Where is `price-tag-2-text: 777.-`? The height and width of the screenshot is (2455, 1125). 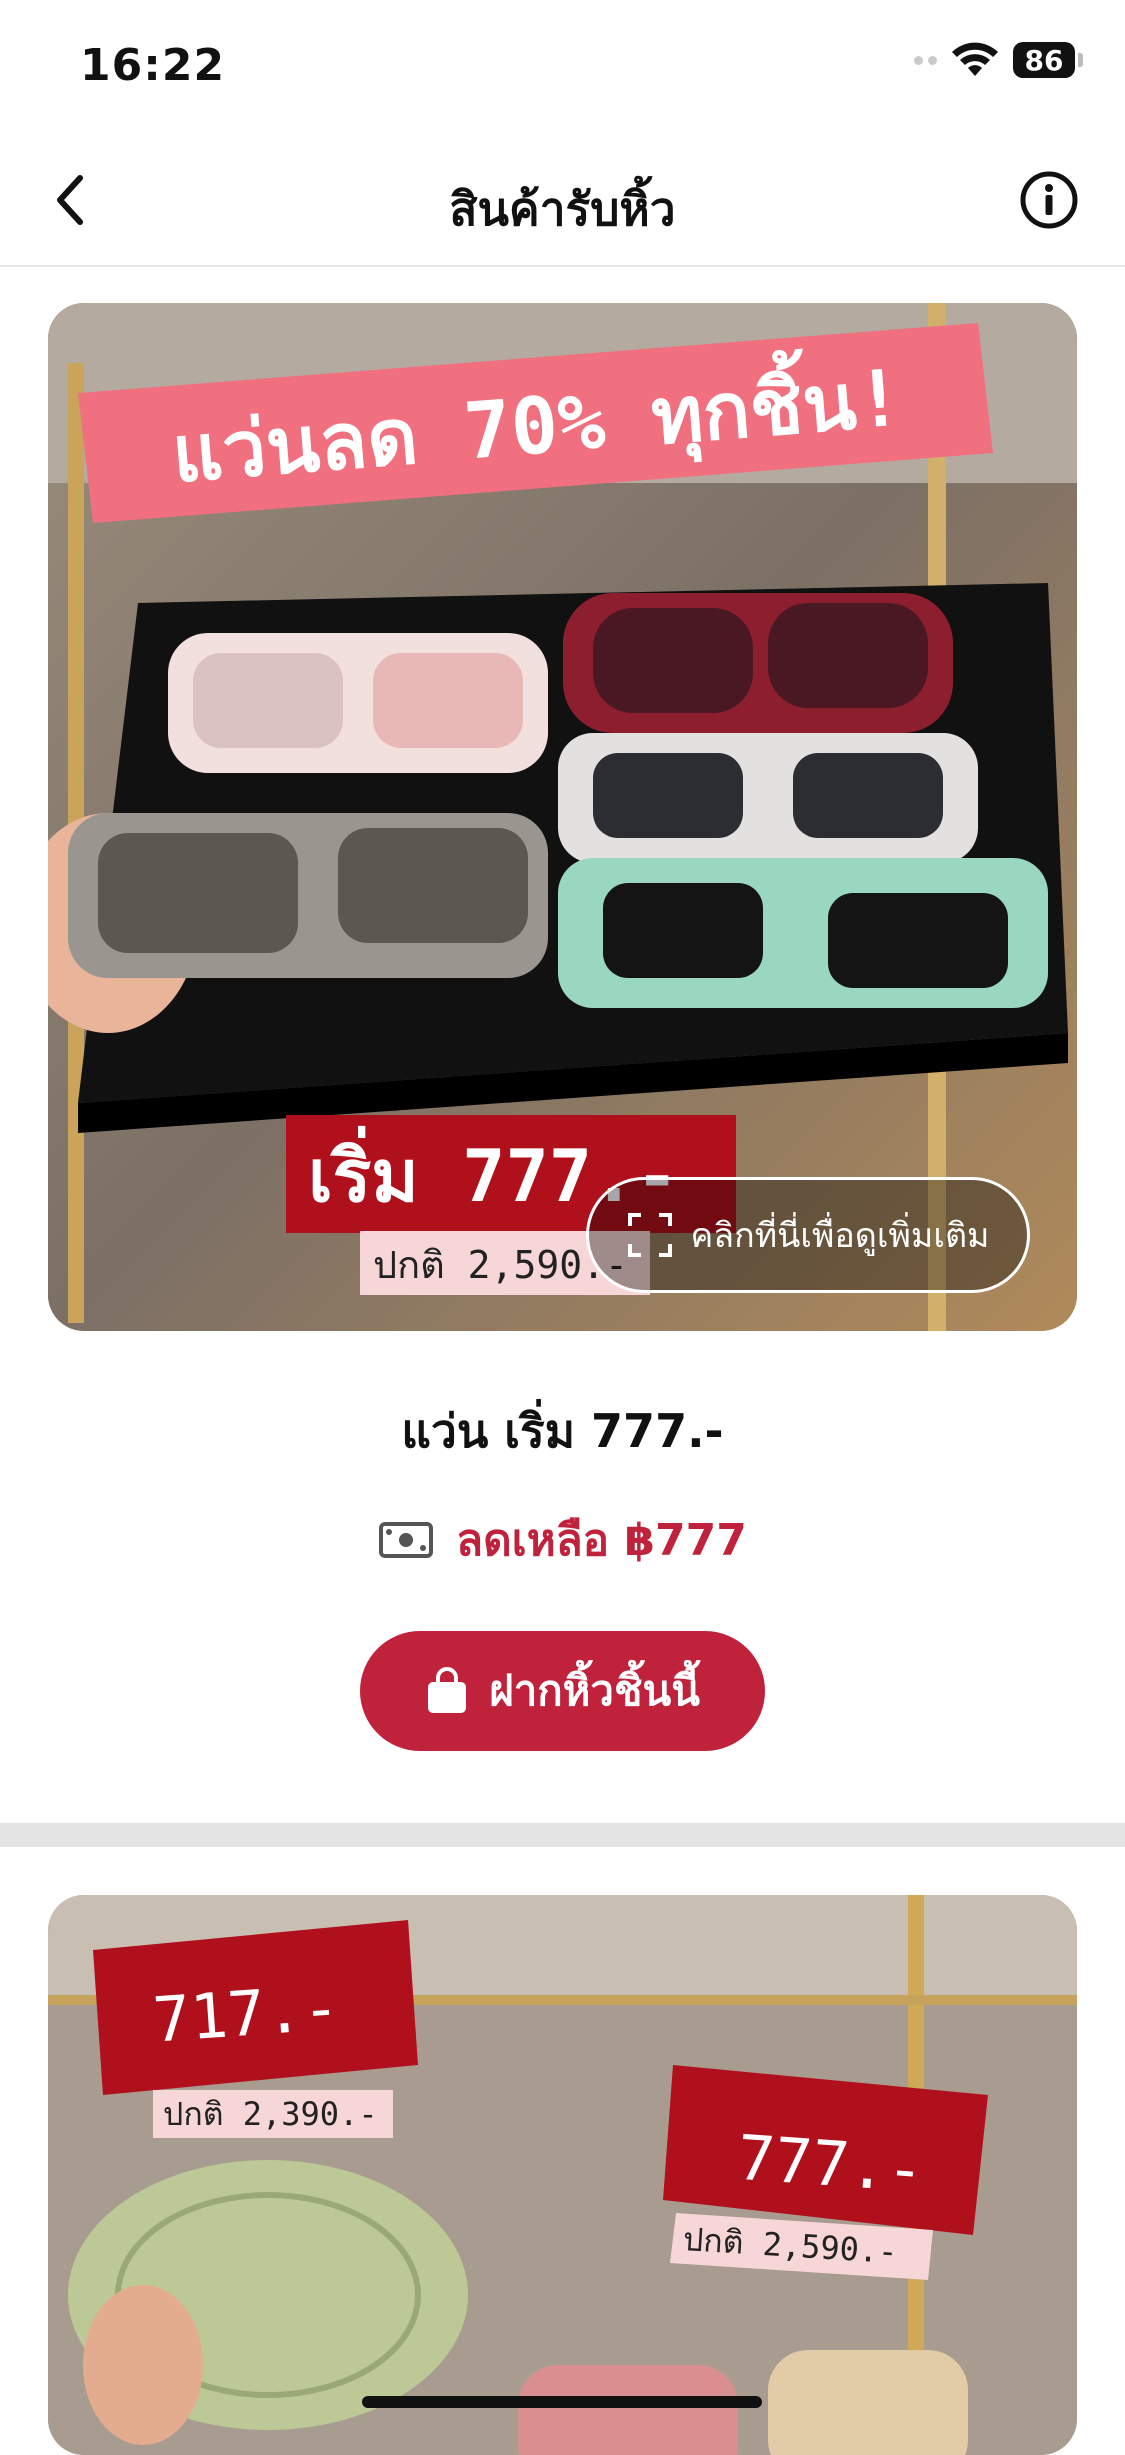
price-tag-2-text: 777.- is located at coordinates (830, 2164).